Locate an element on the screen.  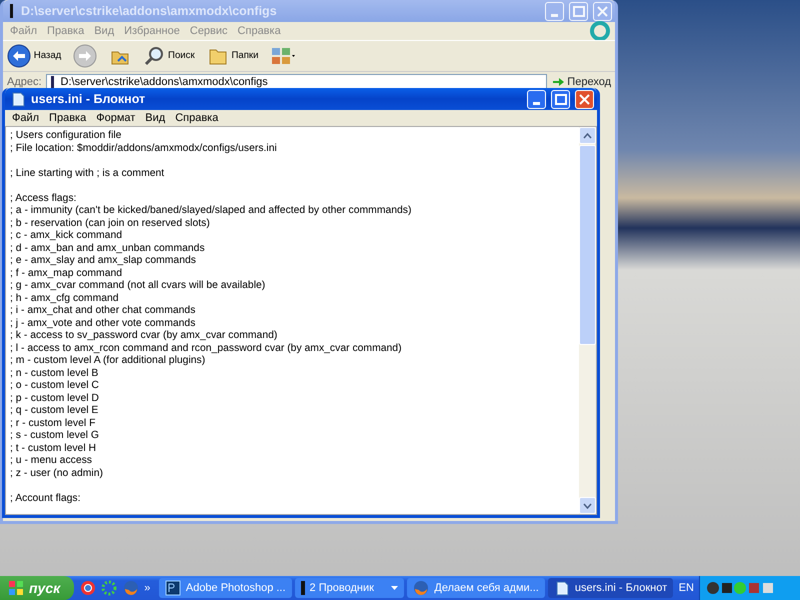
text-line: ; s - custom level G is located at coordinates (55, 436).